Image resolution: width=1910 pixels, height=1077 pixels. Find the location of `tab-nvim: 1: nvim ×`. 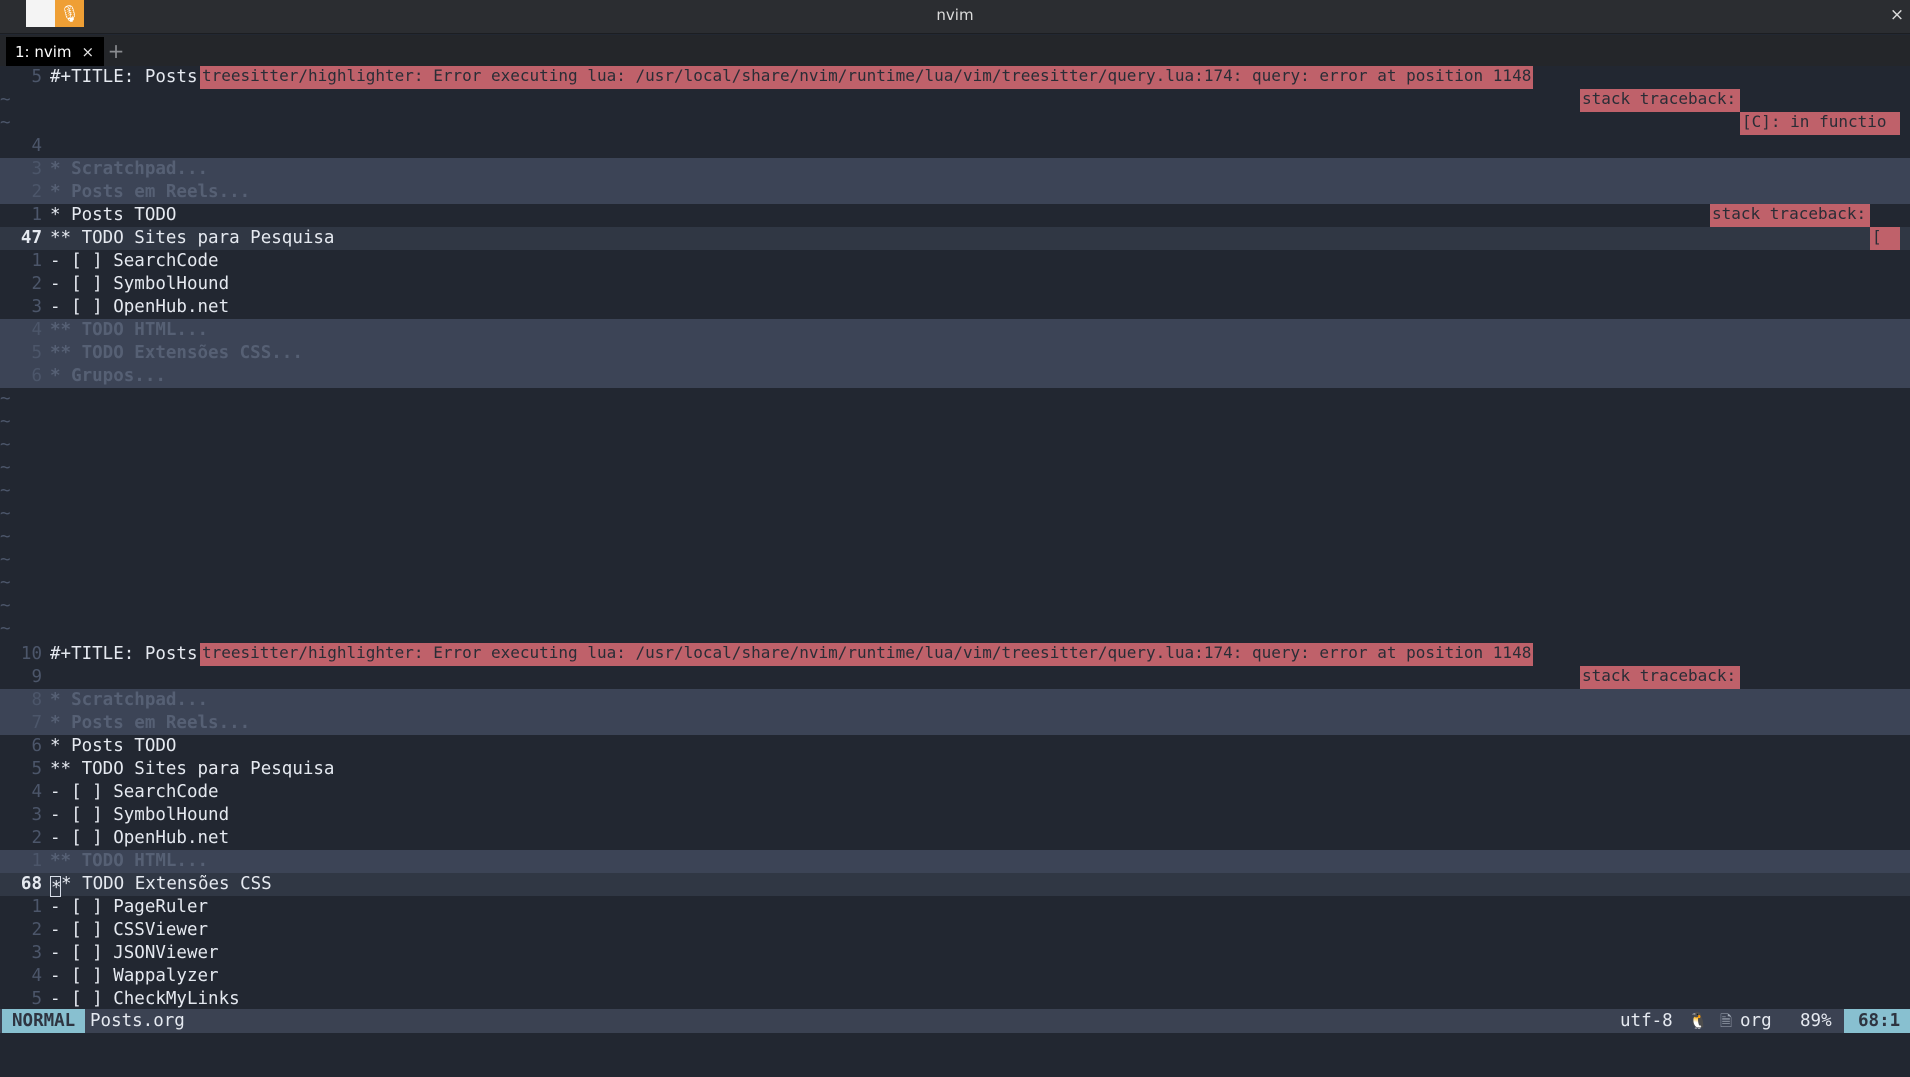

tab-nvim: 1: nvim × is located at coordinates (55, 51).